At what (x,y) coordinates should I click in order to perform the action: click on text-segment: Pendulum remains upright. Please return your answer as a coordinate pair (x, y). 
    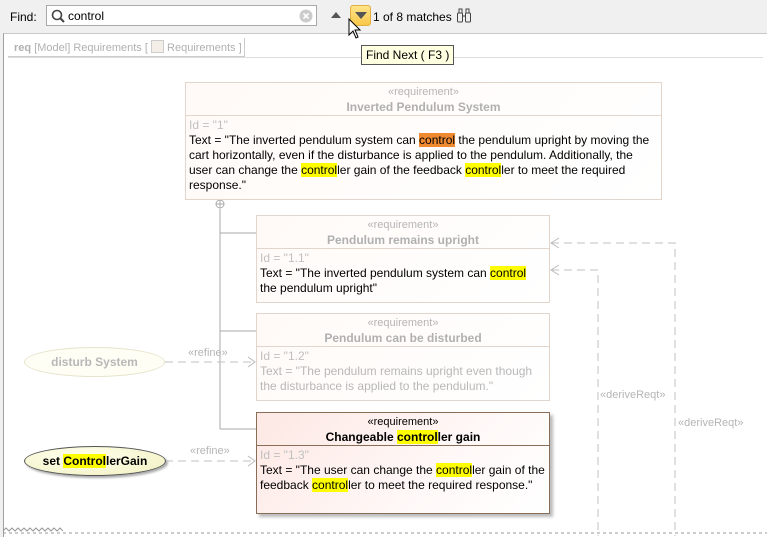
    Looking at the image, I should click on (402, 240).